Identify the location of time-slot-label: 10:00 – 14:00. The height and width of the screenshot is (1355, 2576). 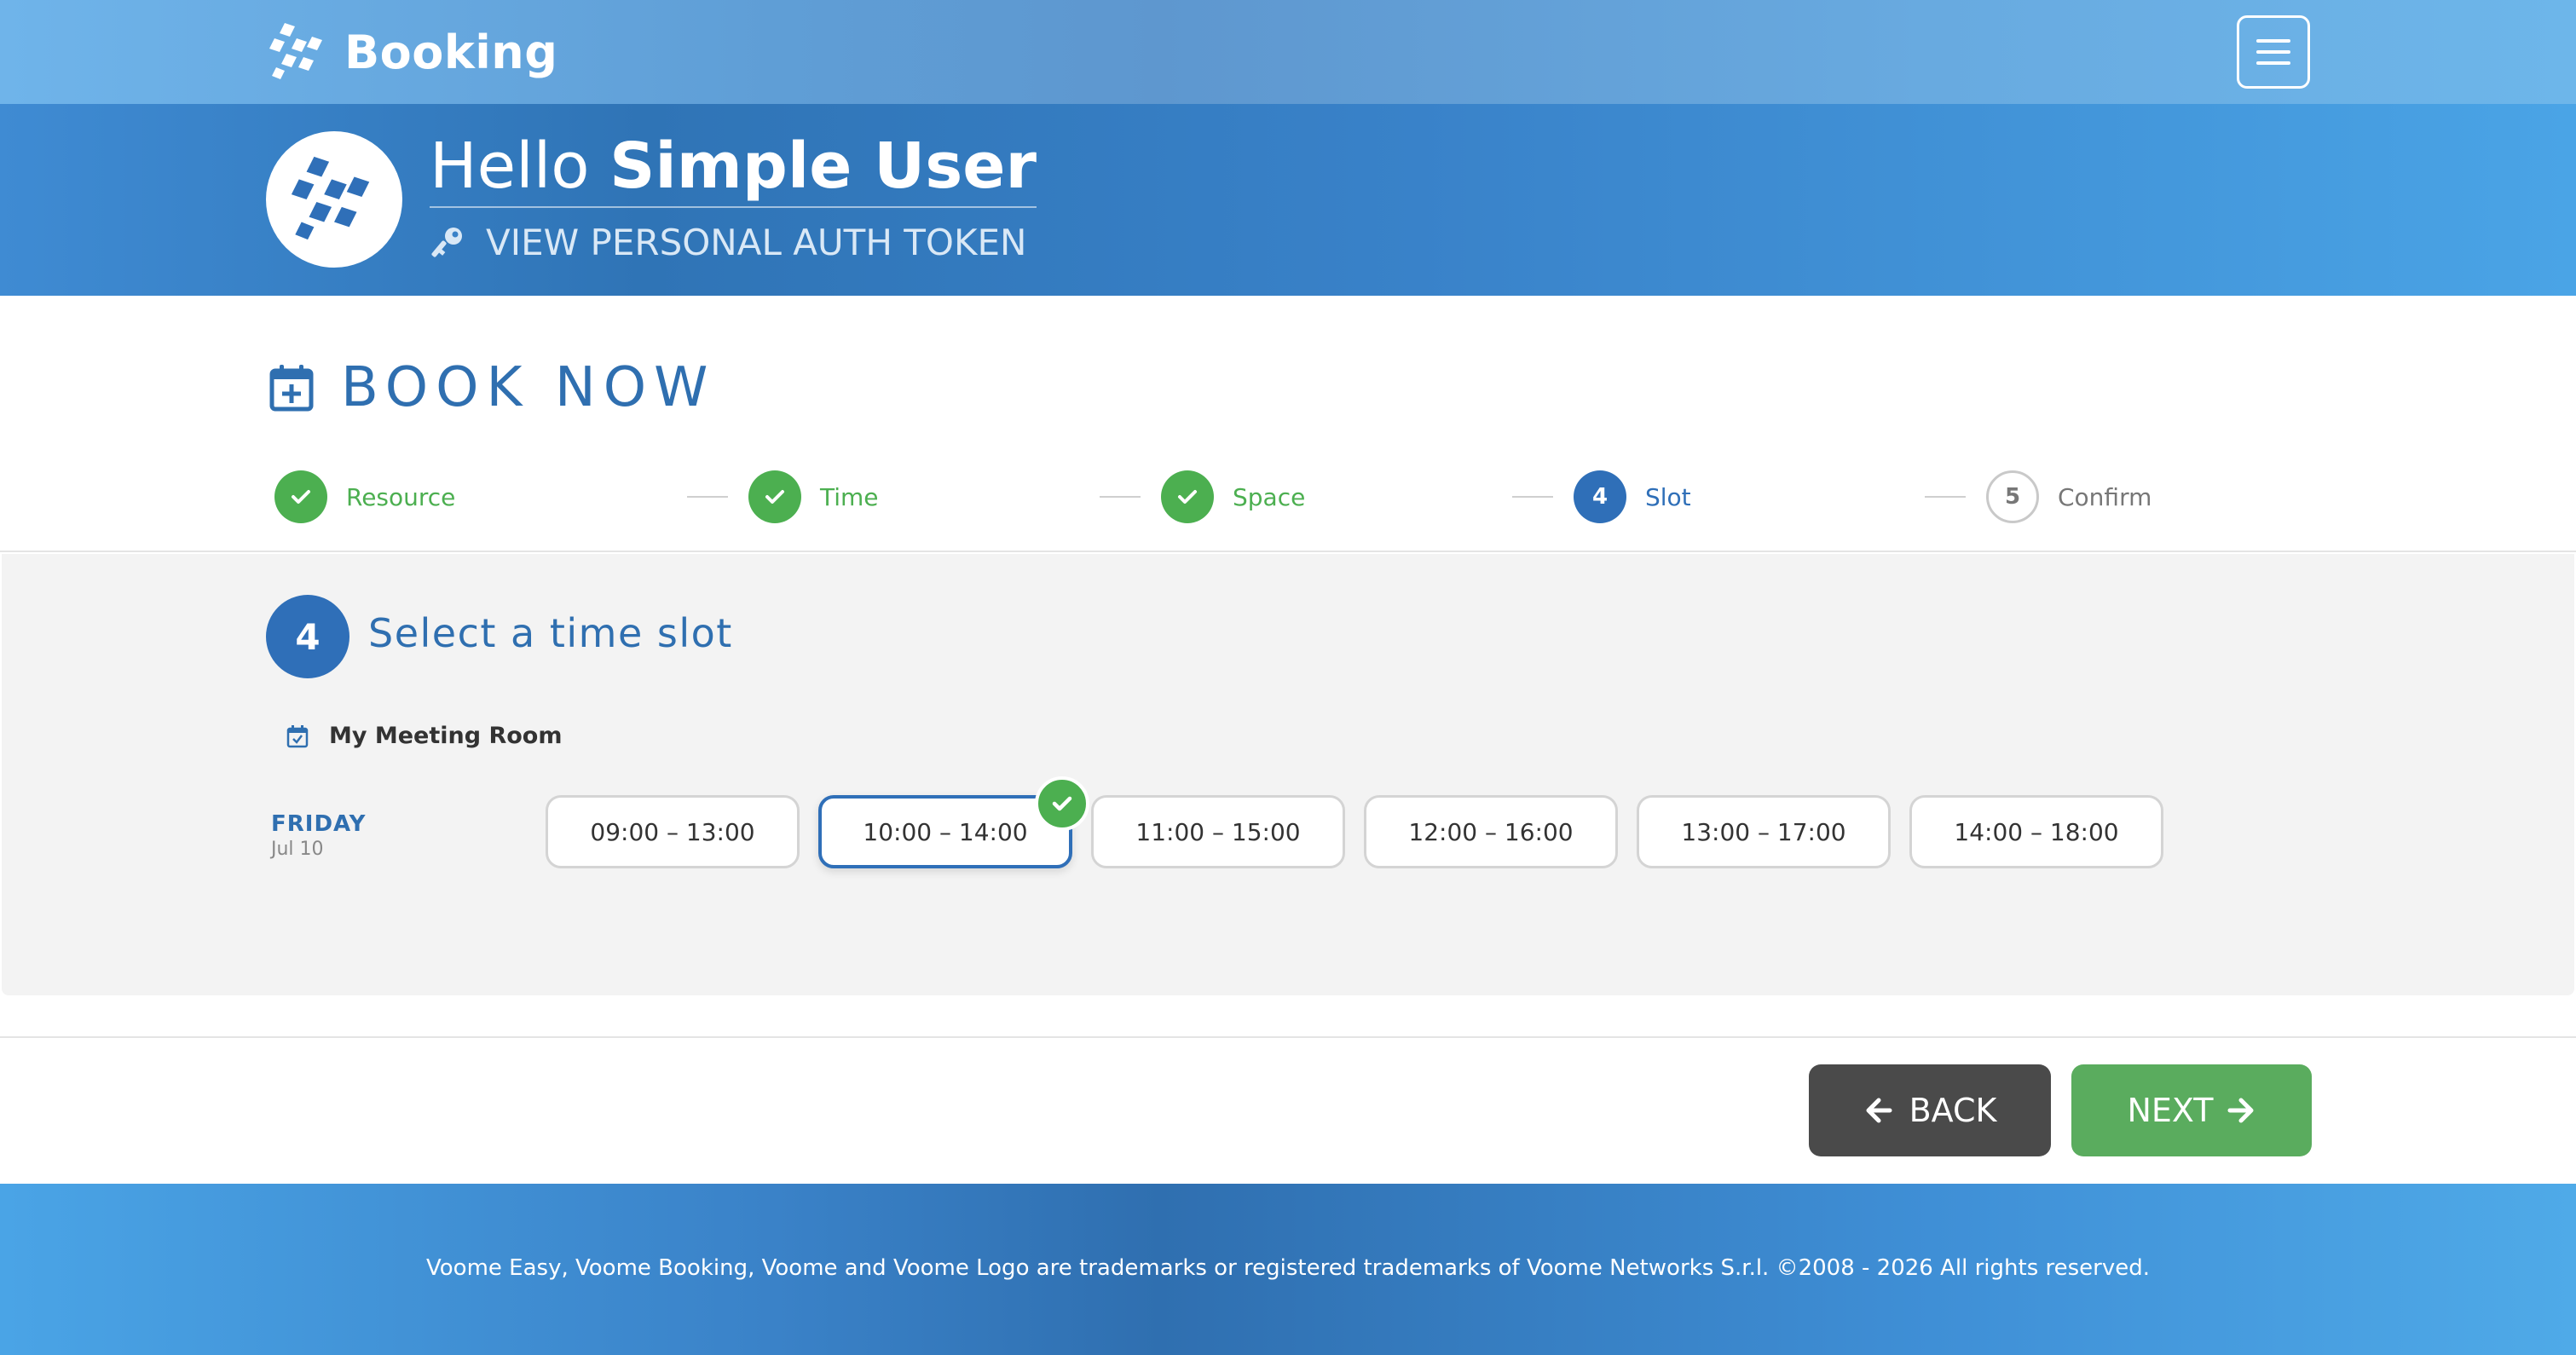
(945, 832).